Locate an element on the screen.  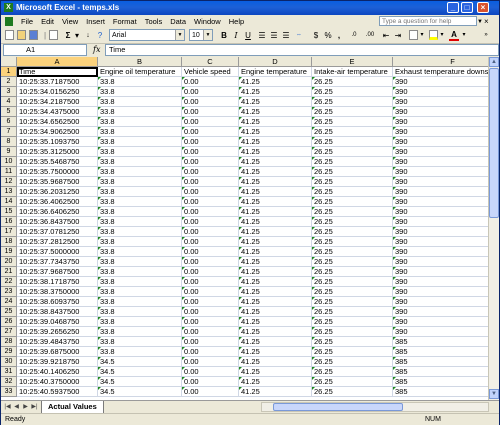
row-header: 12 is located at coordinates (9, 182).